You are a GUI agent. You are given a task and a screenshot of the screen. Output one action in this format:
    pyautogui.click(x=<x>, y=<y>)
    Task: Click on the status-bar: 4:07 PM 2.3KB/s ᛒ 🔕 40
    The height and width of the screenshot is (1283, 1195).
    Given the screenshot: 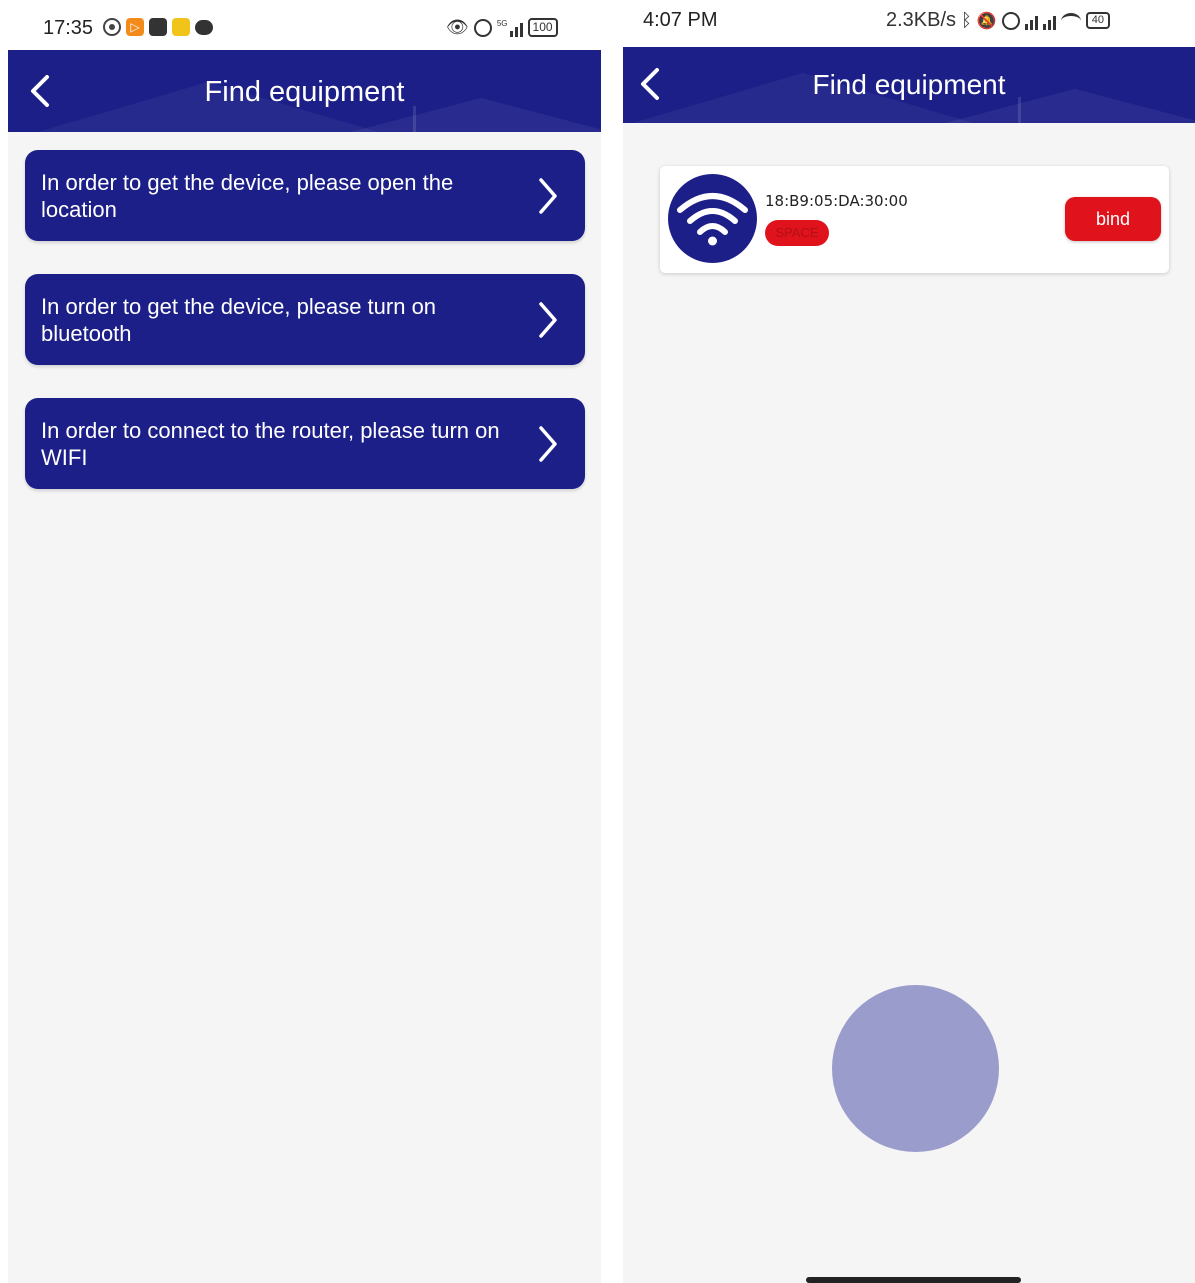 What is the action you would take?
    pyautogui.click(x=909, y=23)
    